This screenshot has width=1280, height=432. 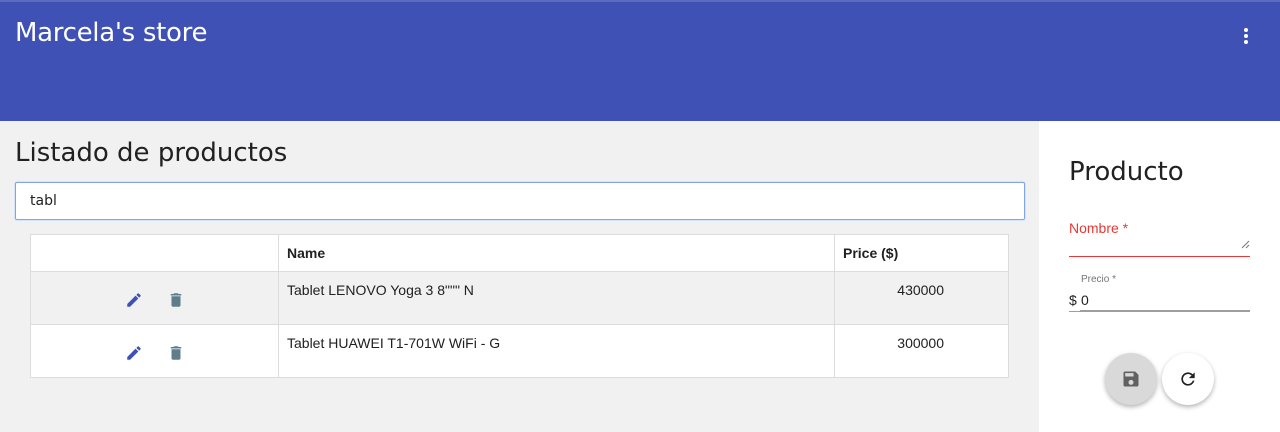 What do you see at coordinates (520, 201) in the screenshot?
I see `search-input` at bounding box center [520, 201].